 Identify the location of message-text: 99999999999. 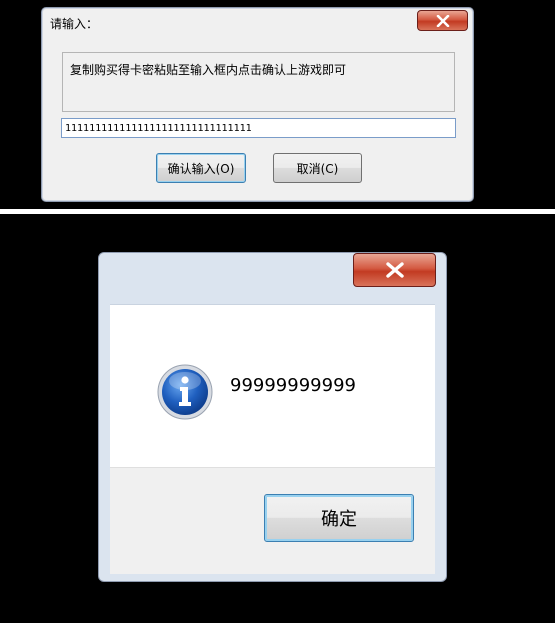
(293, 385).